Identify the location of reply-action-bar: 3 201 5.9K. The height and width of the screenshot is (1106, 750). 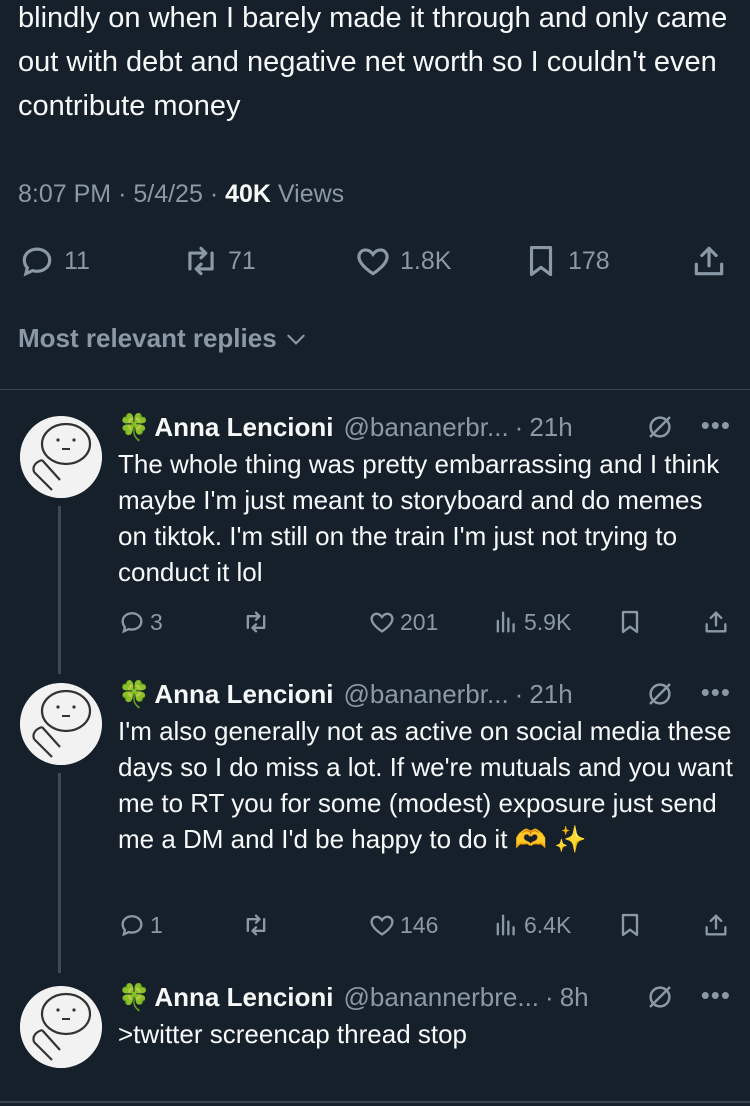
(424, 623).